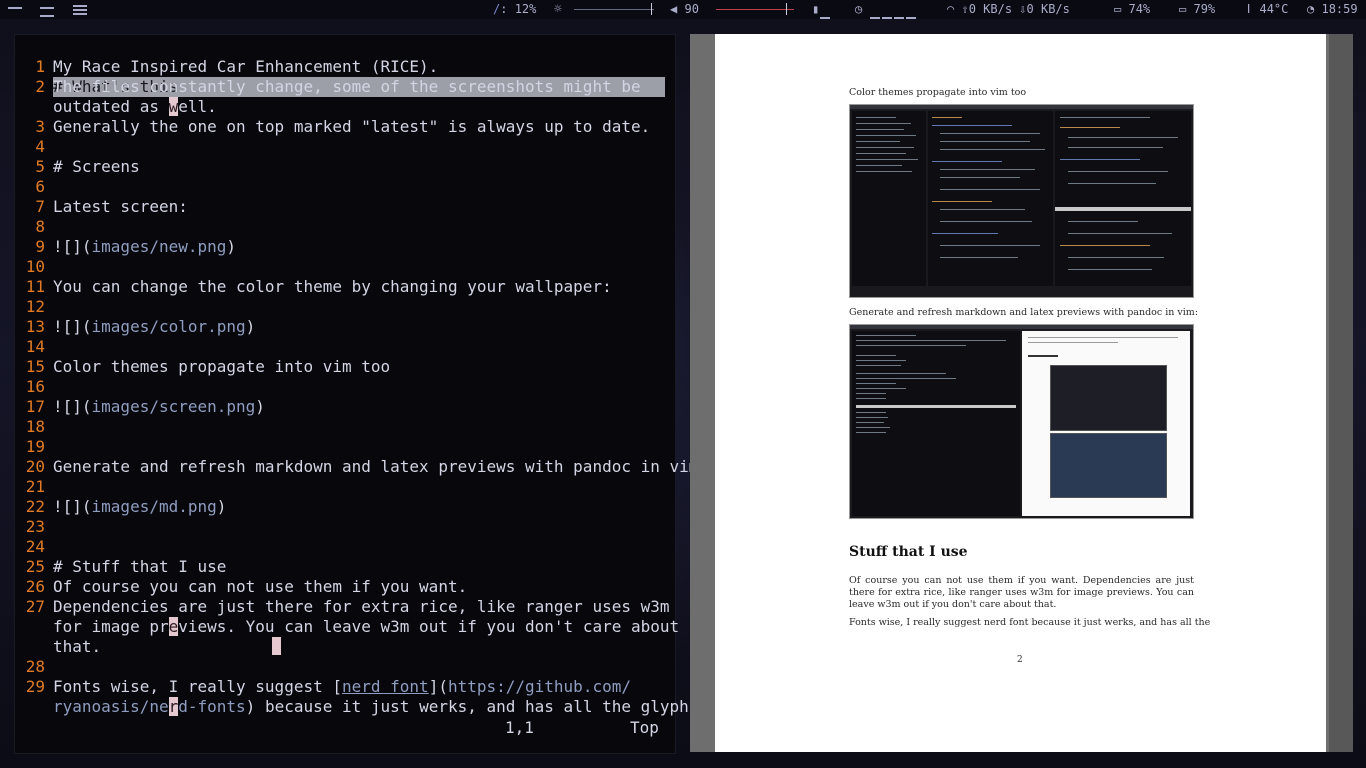  What do you see at coordinates (1249, 9) in the screenshot?
I see `thermometer-icon: ǀ` at bounding box center [1249, 9].